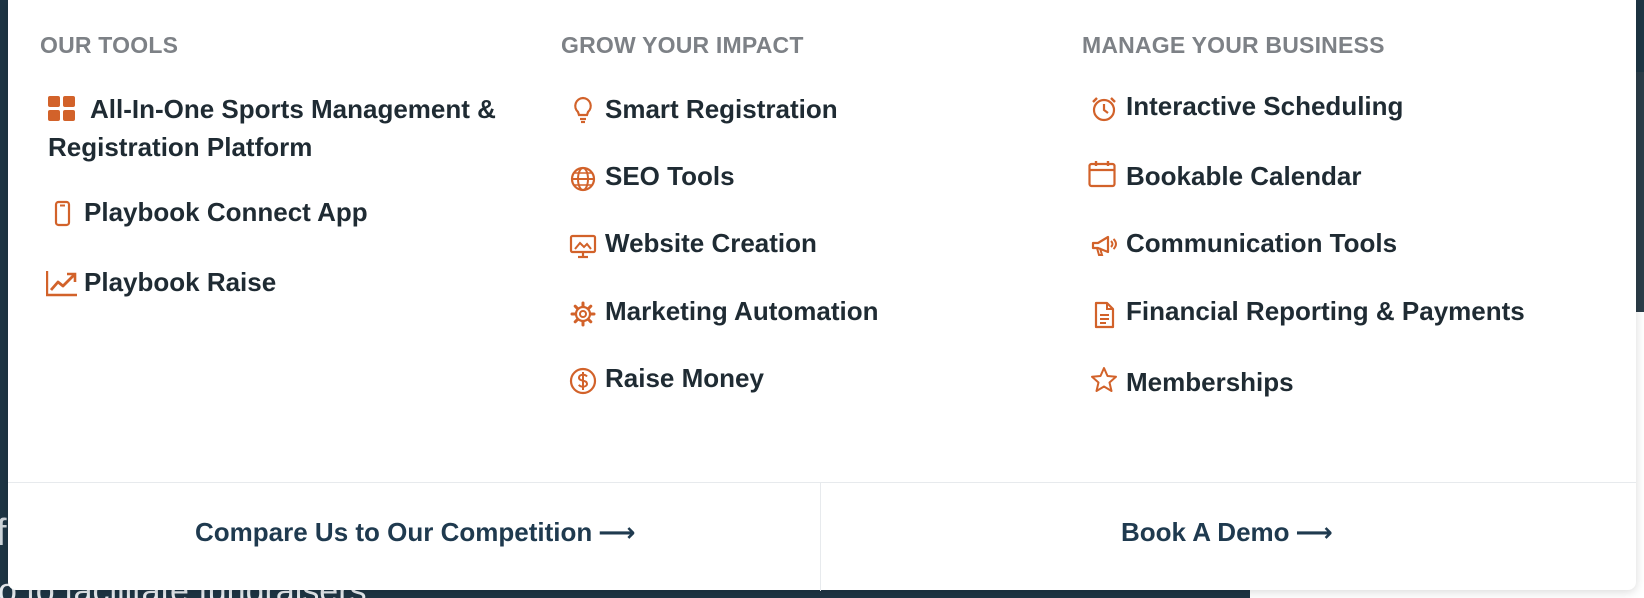  What do you see at coordinates (1104, 109) in the screenshot?
I see `alarm-clock-icon` at bounding box center [1104, 109].